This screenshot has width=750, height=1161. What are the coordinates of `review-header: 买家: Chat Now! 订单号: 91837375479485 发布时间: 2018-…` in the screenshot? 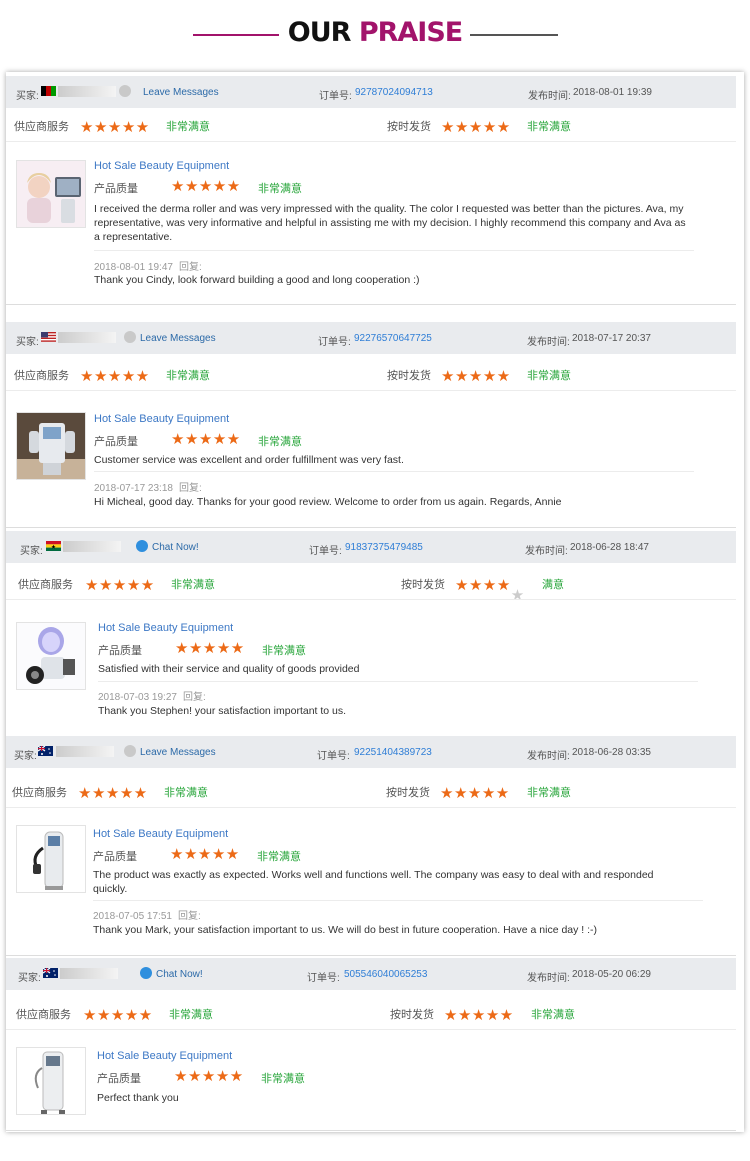 It's located at (371, 547).